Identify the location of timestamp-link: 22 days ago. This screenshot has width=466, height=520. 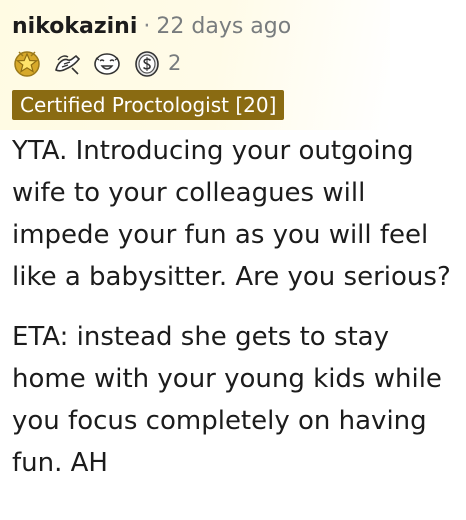
(223, 26).